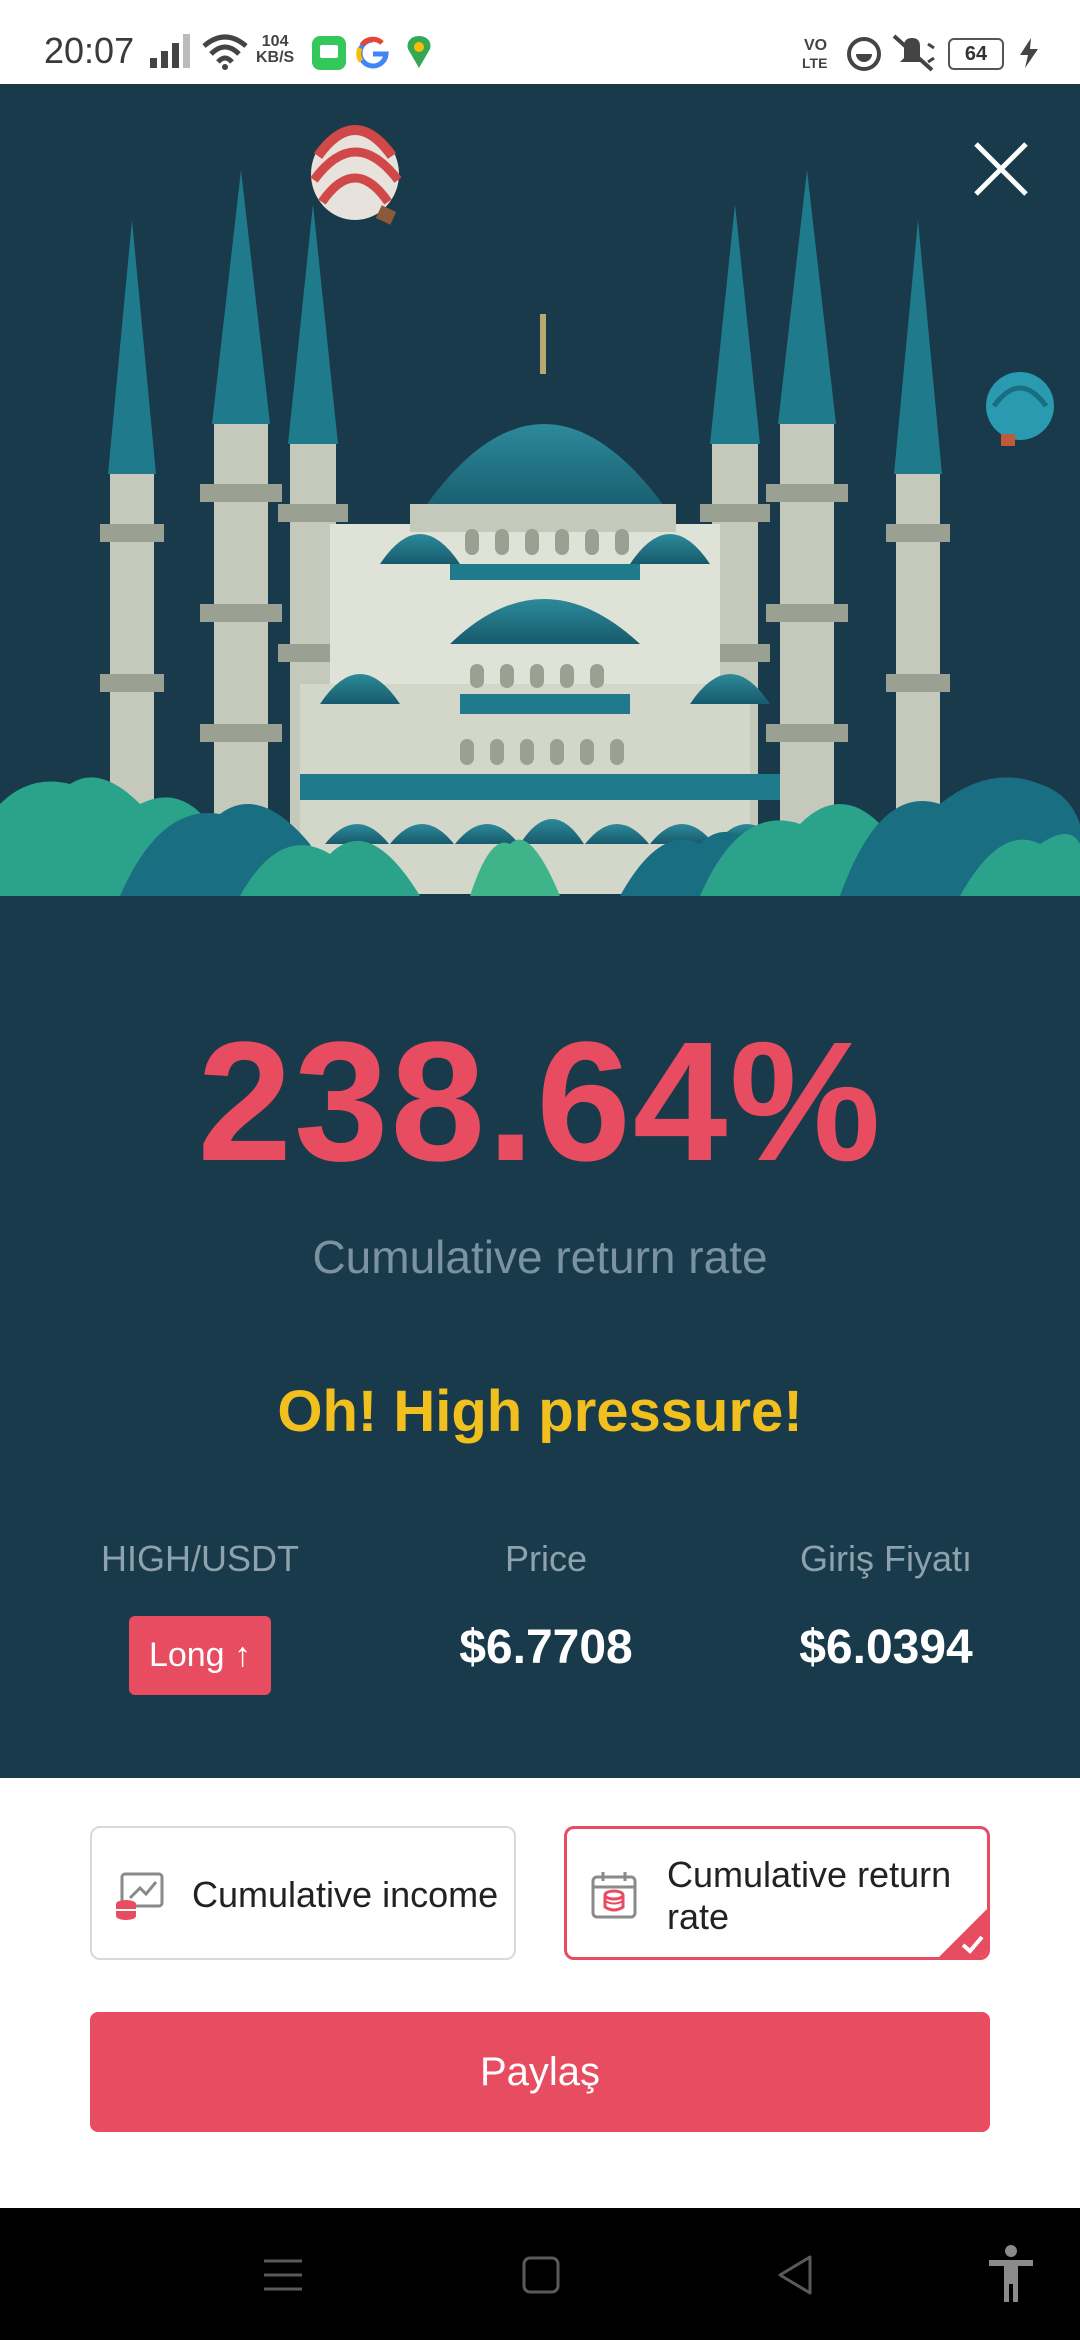  I want to click on back-icon, so click(795, 2275).